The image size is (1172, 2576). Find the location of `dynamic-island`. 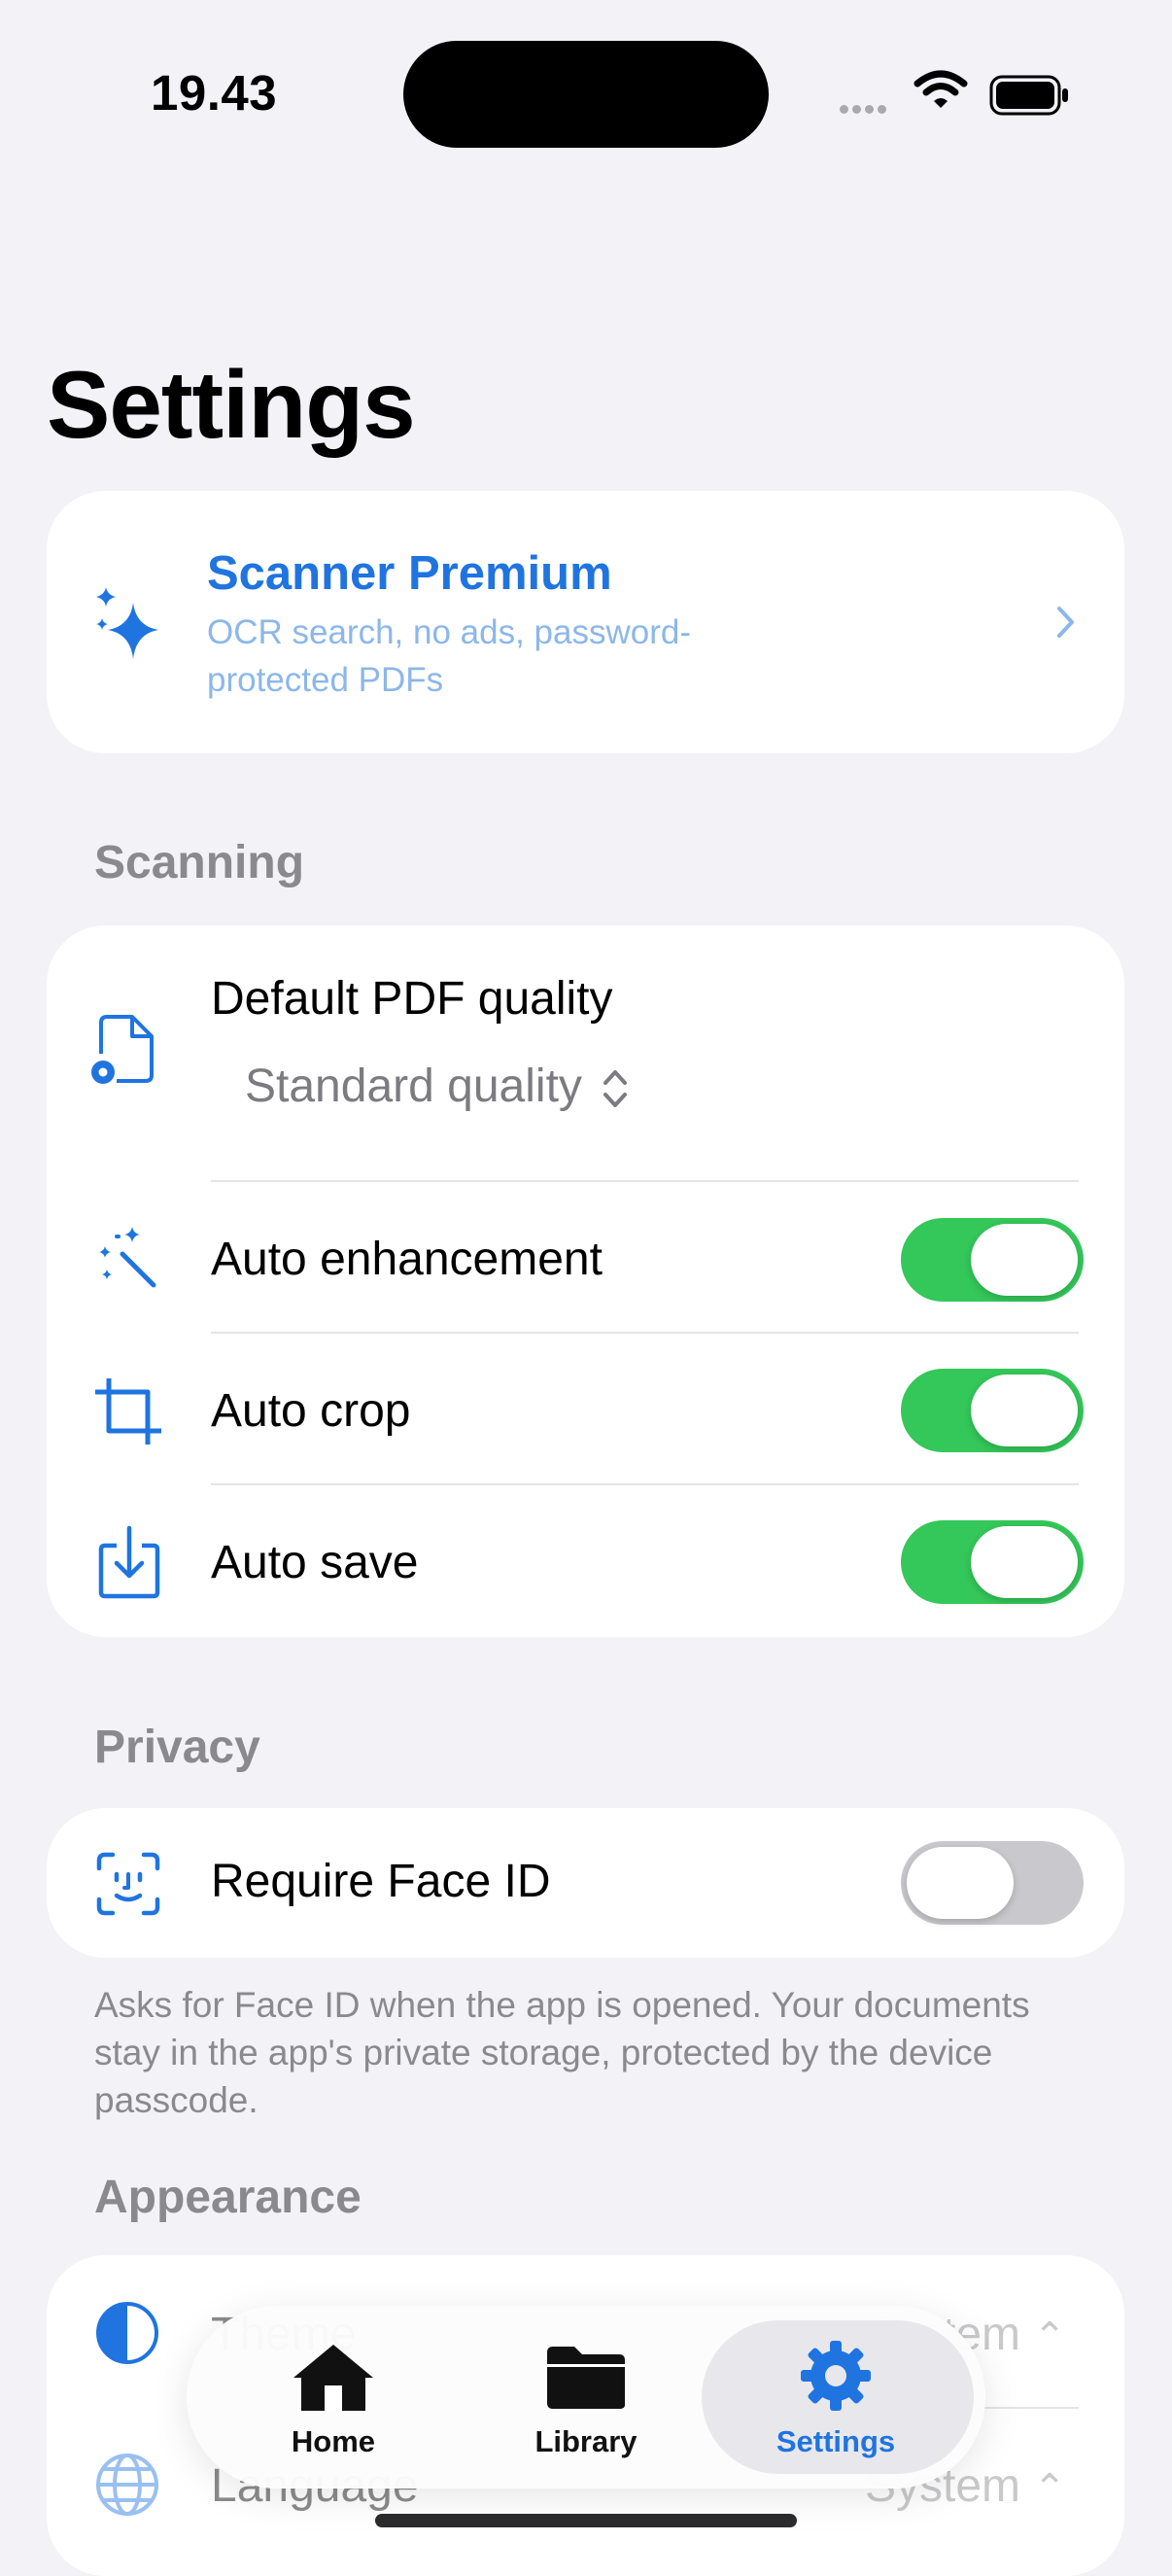

dynamic-island is located at coordinates (586, 95).